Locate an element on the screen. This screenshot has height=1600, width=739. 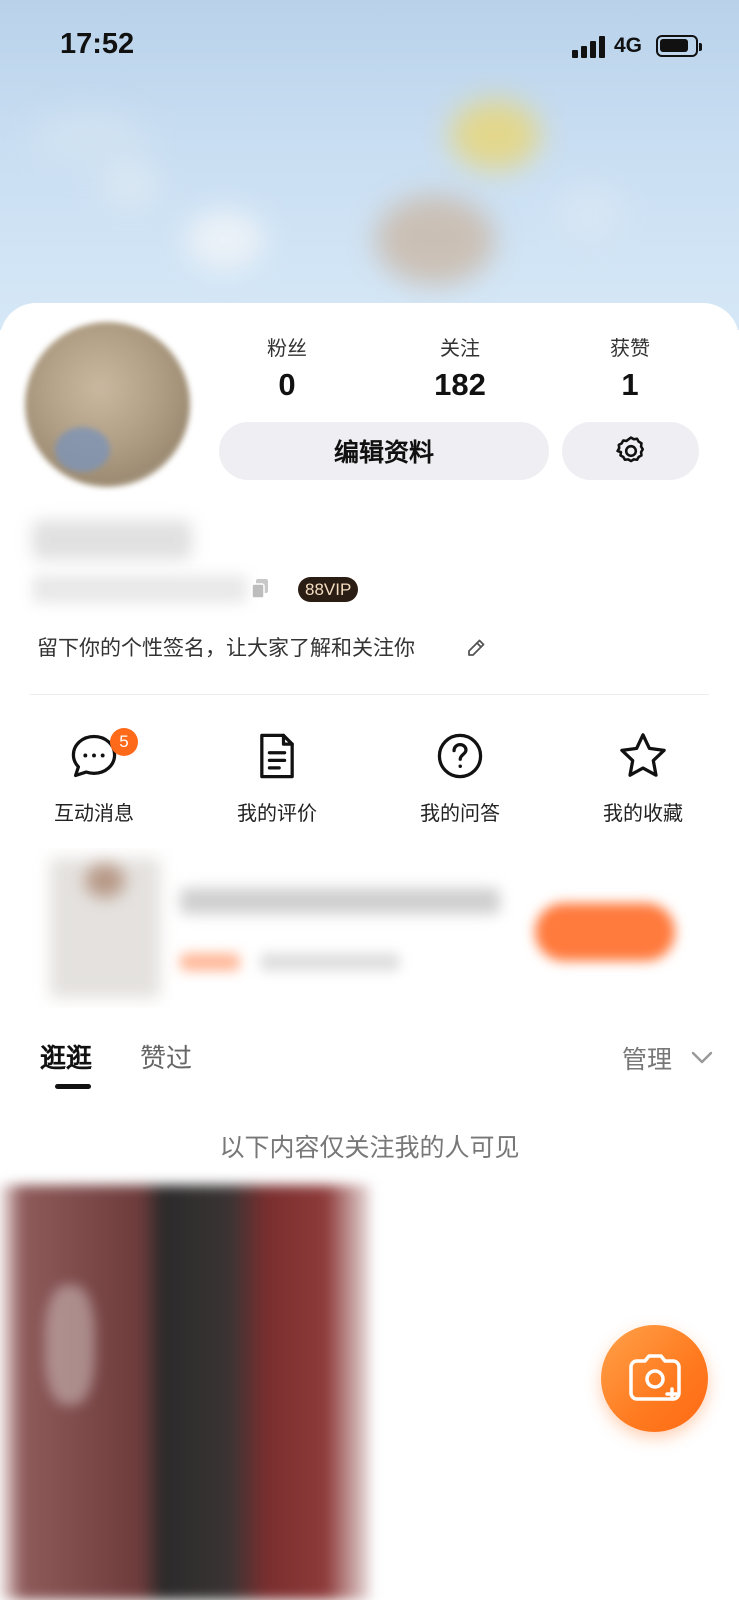
promo-tag-blurred is located at coordinates (210, 962).